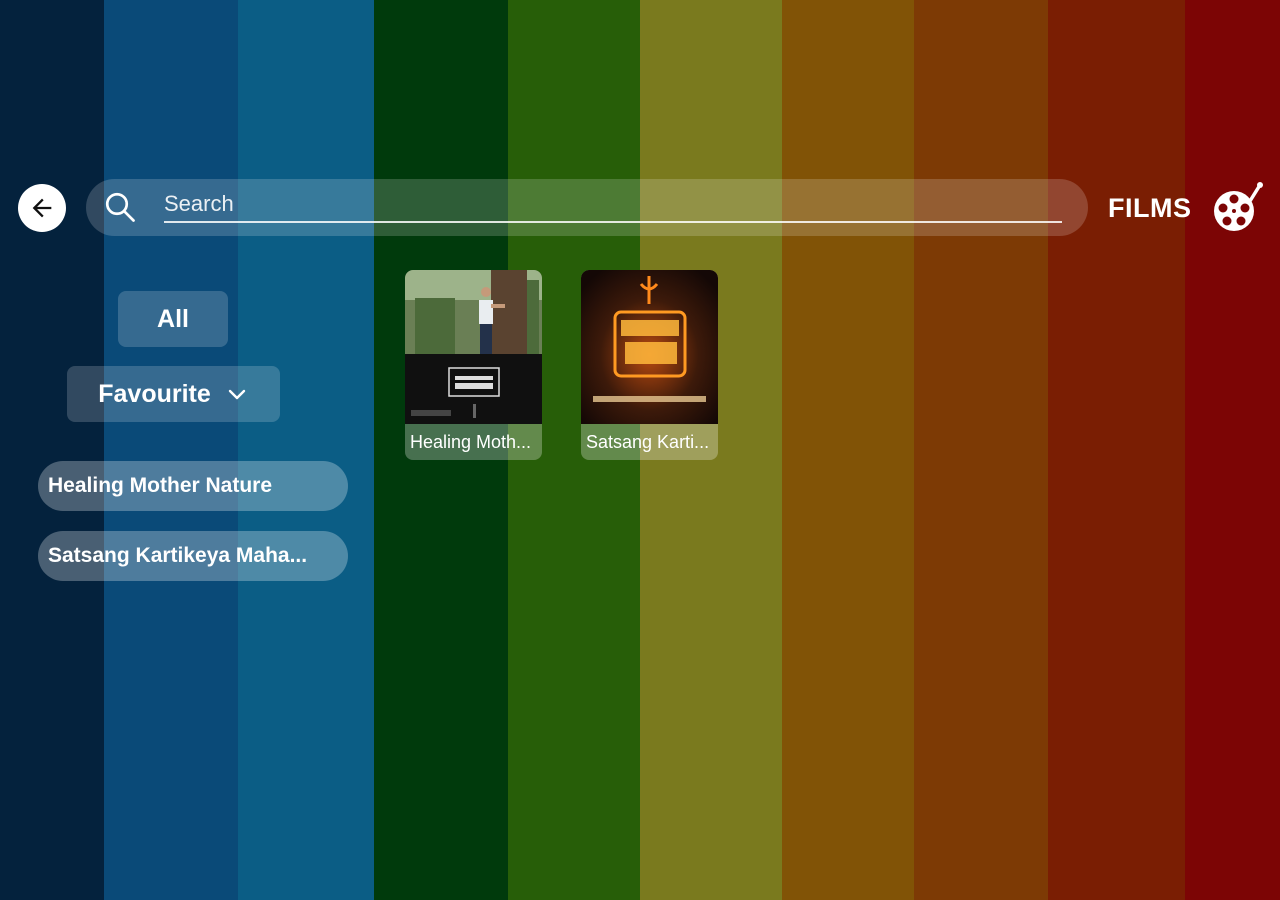 This screenshot has height=900, width=1280. I want to click on arrow-left-icon, so click(42, 208).